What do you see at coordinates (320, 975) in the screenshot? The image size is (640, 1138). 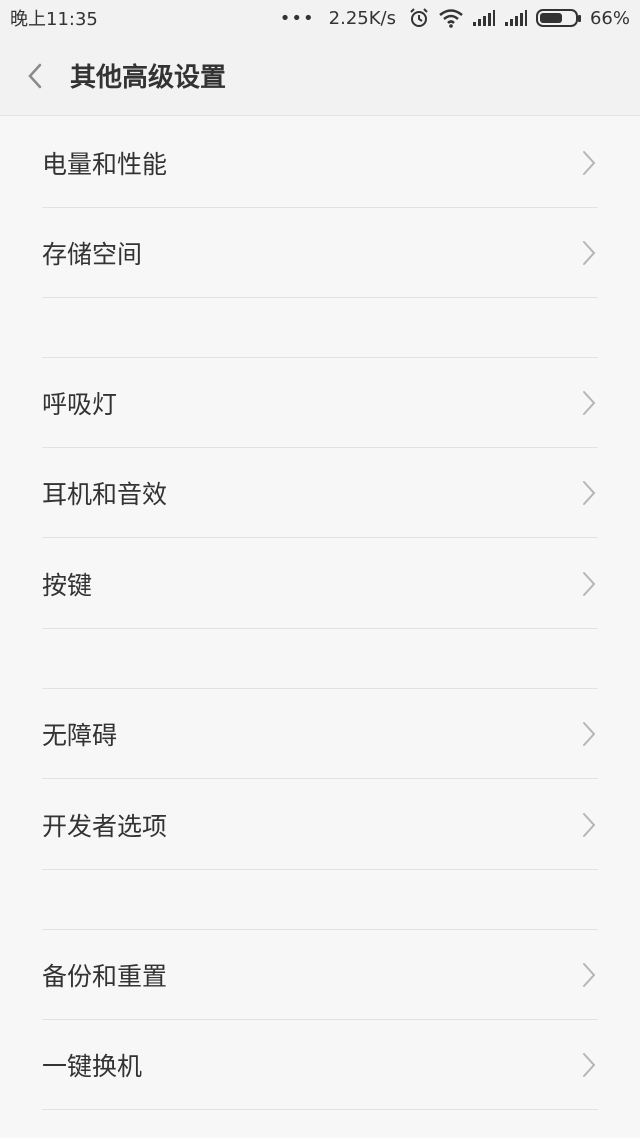 I see `settings-item-backup-reset: 备份和重置` at bounding box center [320, 975].